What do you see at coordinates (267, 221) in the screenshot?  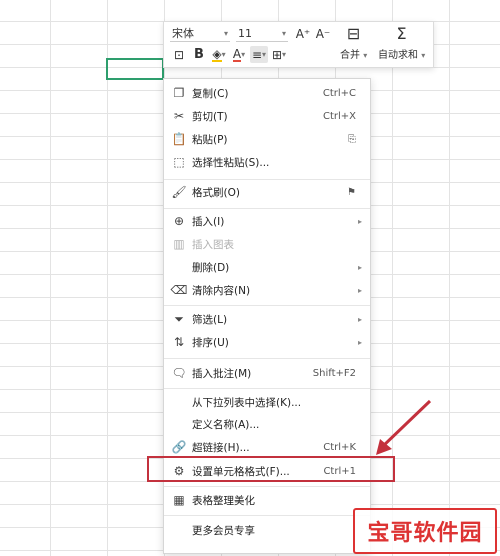 I see `menu-item-insert: ⊕ 插入(I) ▸` at bounding box center [267, 221].